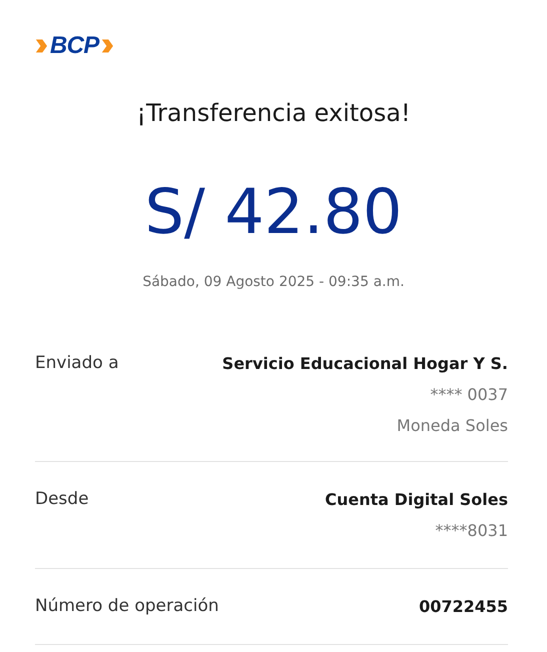 This screenshot has height=652, width=547. I want to click on detail-value: ****8031, so click(471, 531).